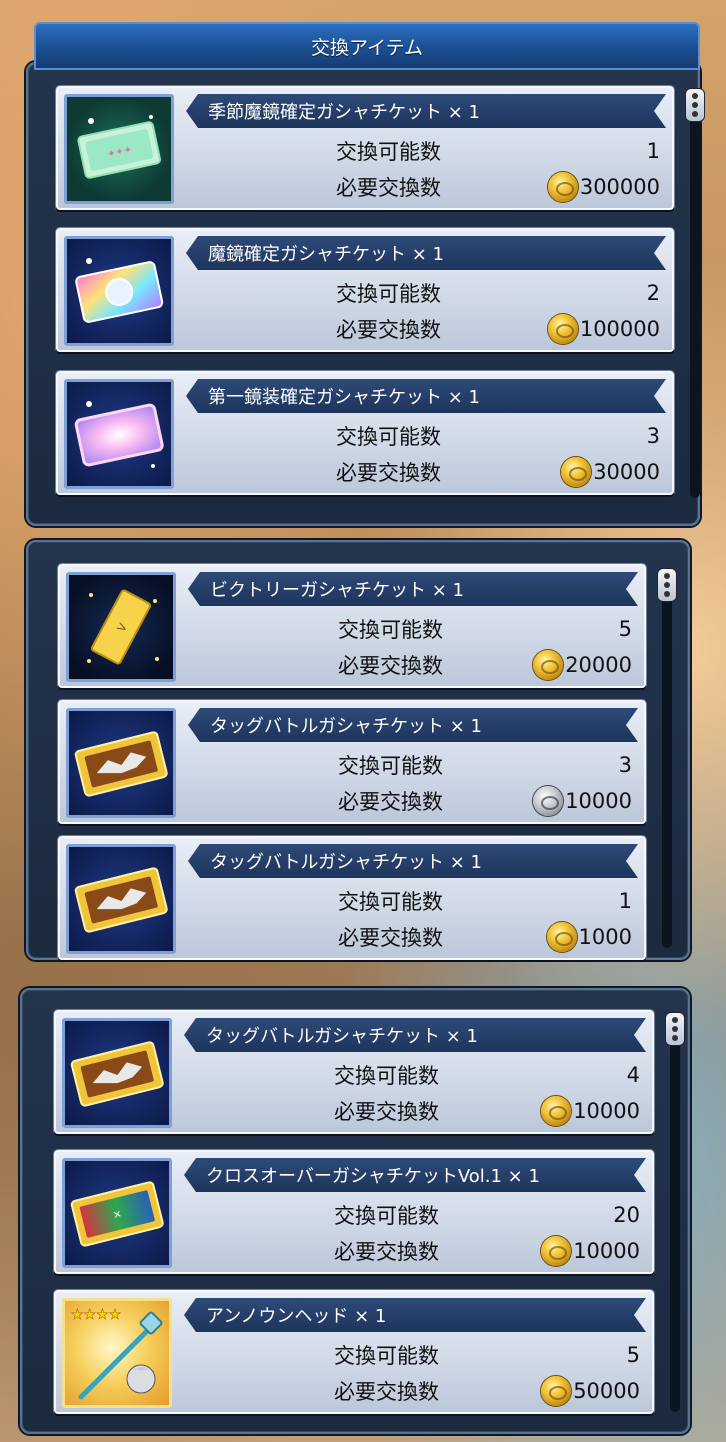 The height and width of the screenshot is (1442, 726). What do you see at coordinates (426, 111) in the screenshot?
I see `item-name: 季節魔鏡確定ガシャチケット × 1` at bounding box center [426, 111].